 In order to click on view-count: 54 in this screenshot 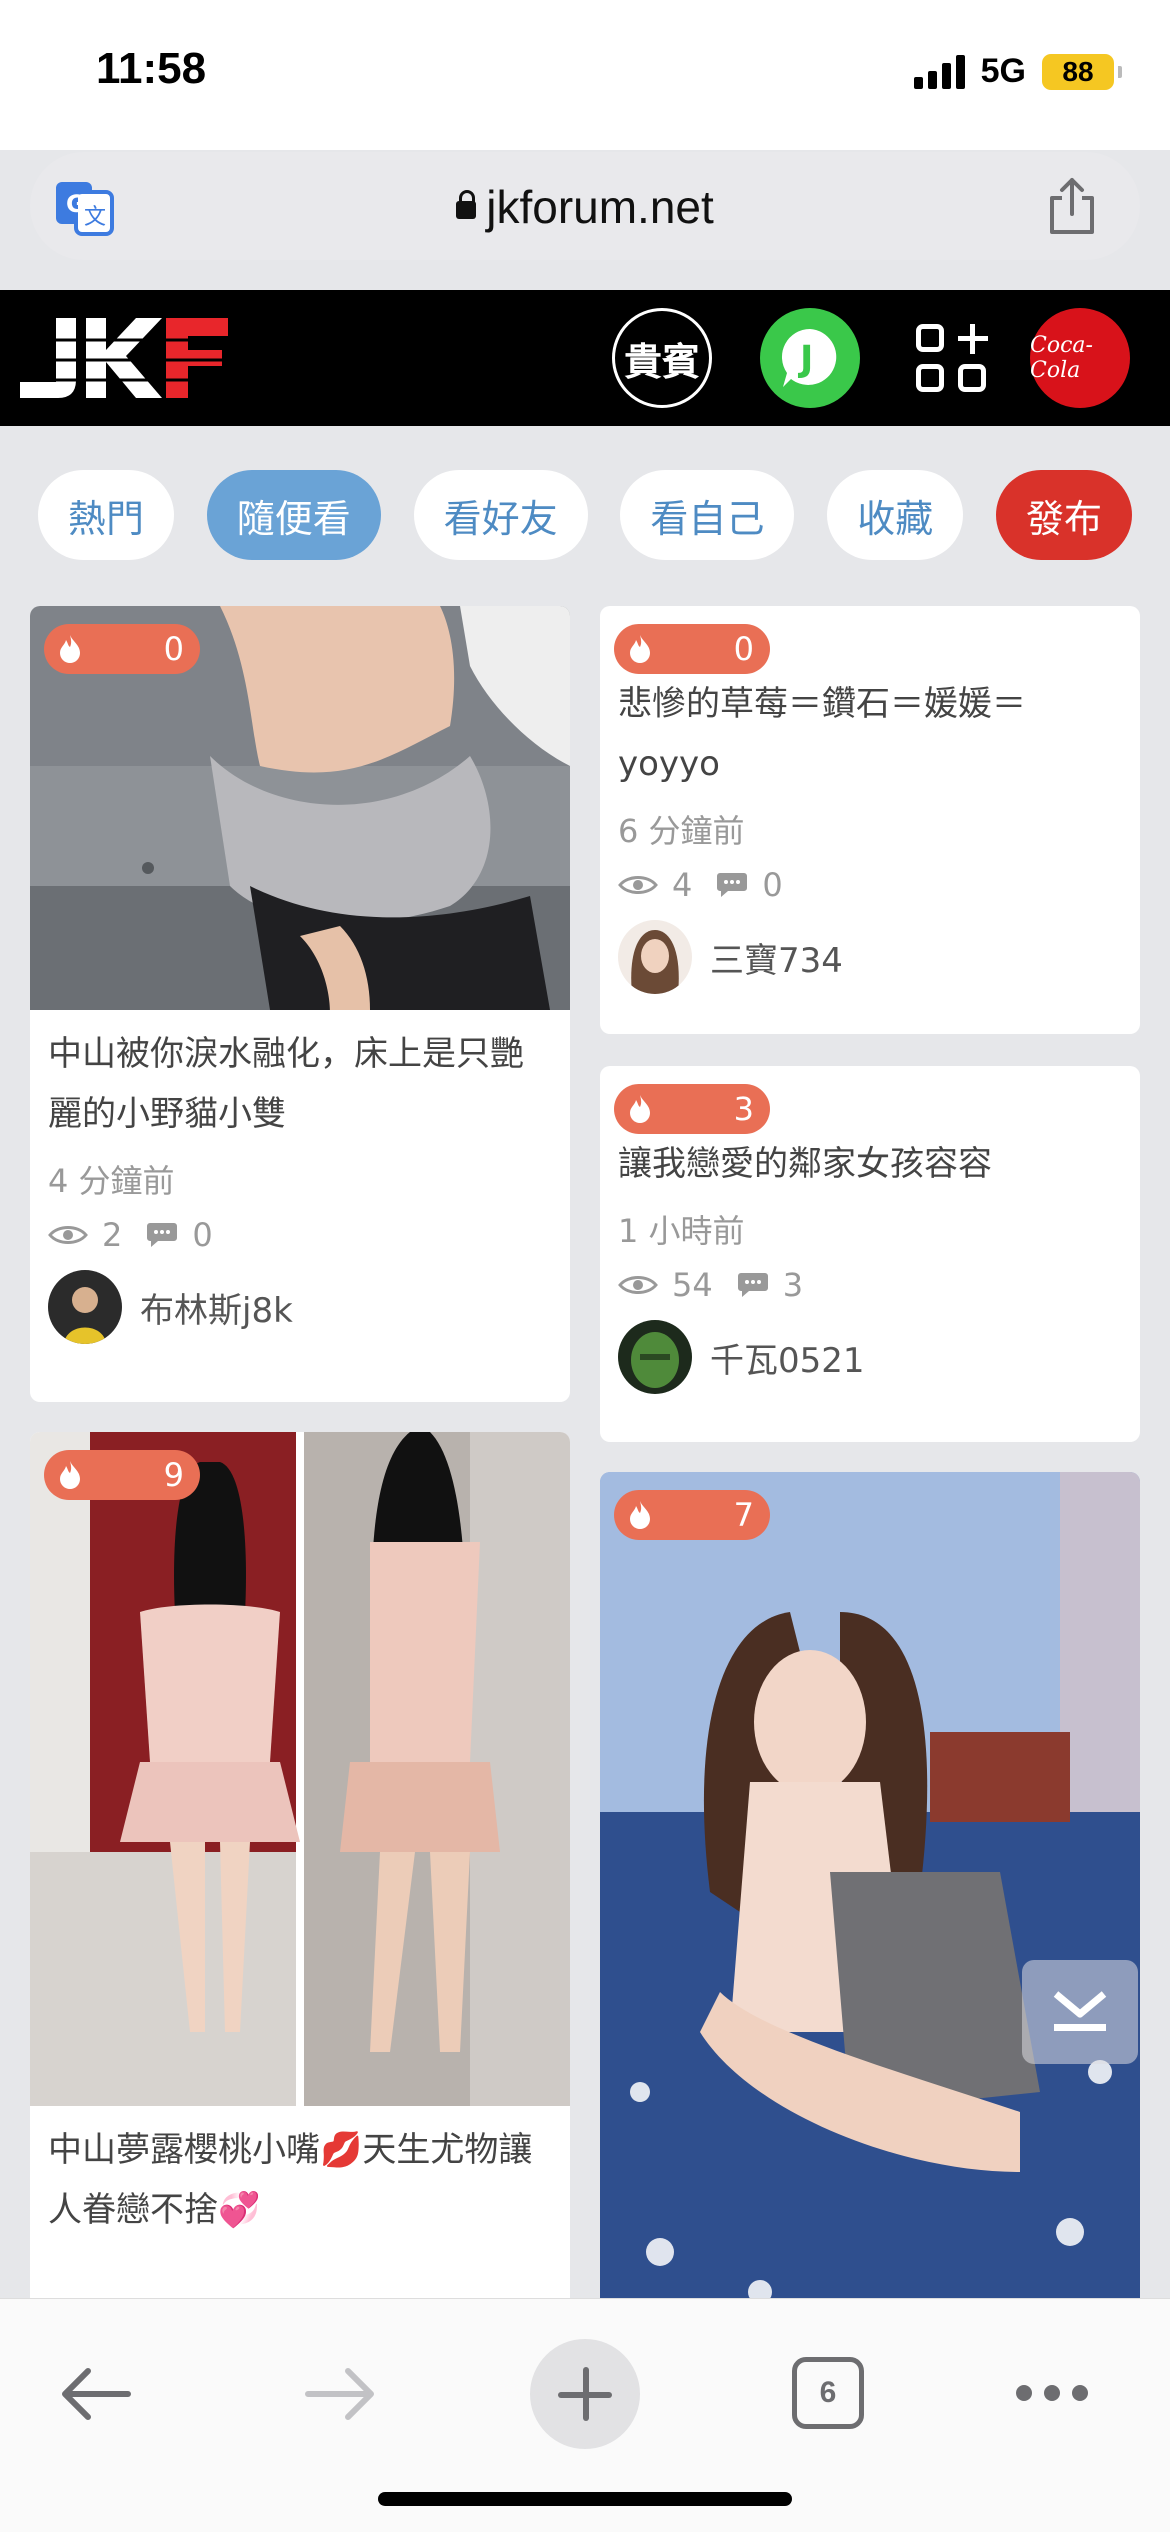, I will do `click(692, 1285)`.